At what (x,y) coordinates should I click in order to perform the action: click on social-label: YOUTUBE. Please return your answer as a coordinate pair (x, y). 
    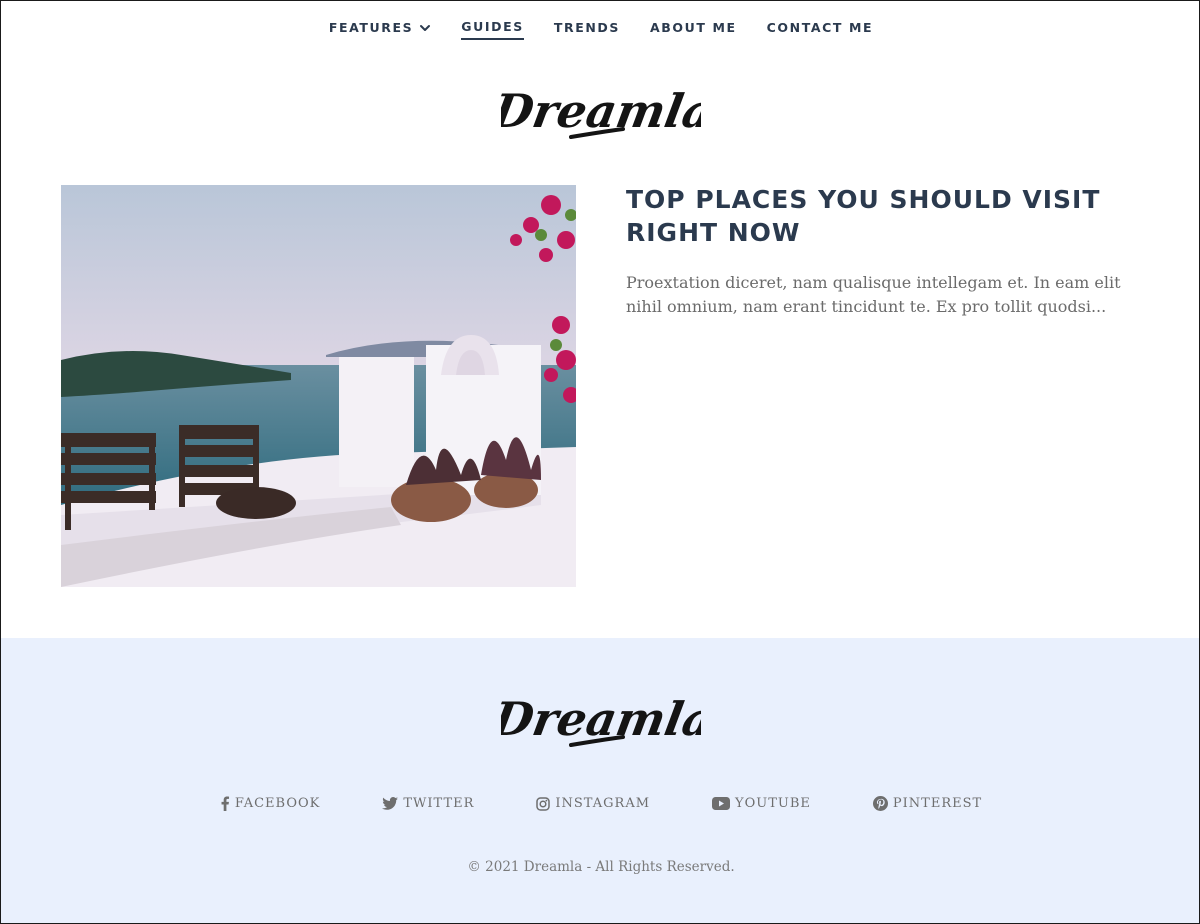
    Looking at the image, I should click on (773, 803).